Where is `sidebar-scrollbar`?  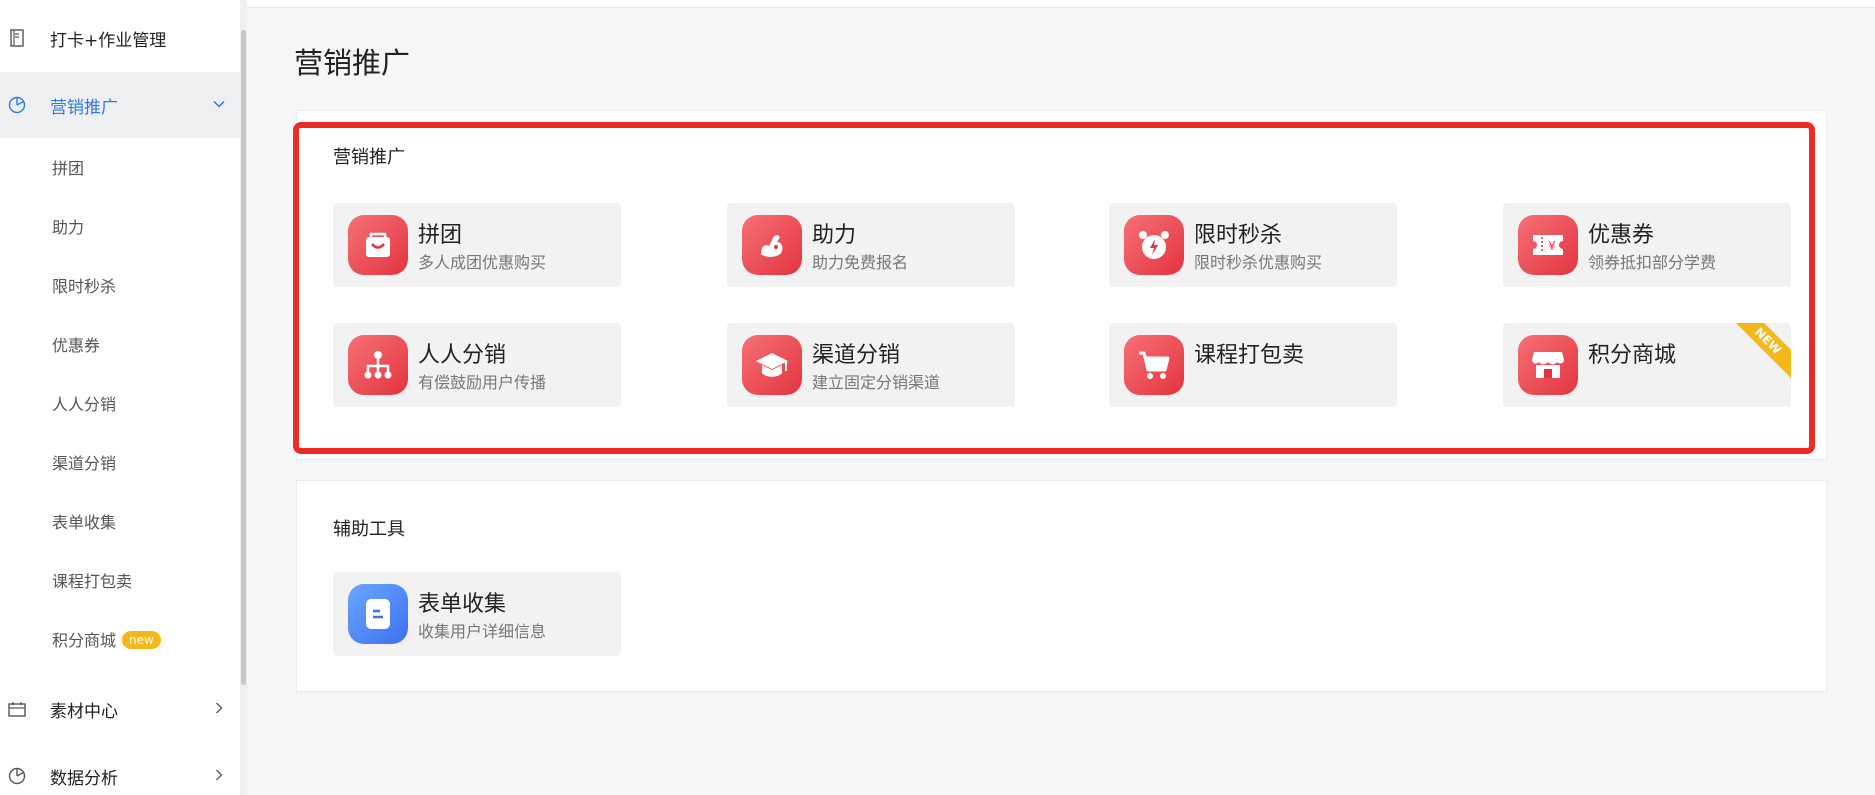 sidebar-scrollbar is located at coordinates (243, 397).